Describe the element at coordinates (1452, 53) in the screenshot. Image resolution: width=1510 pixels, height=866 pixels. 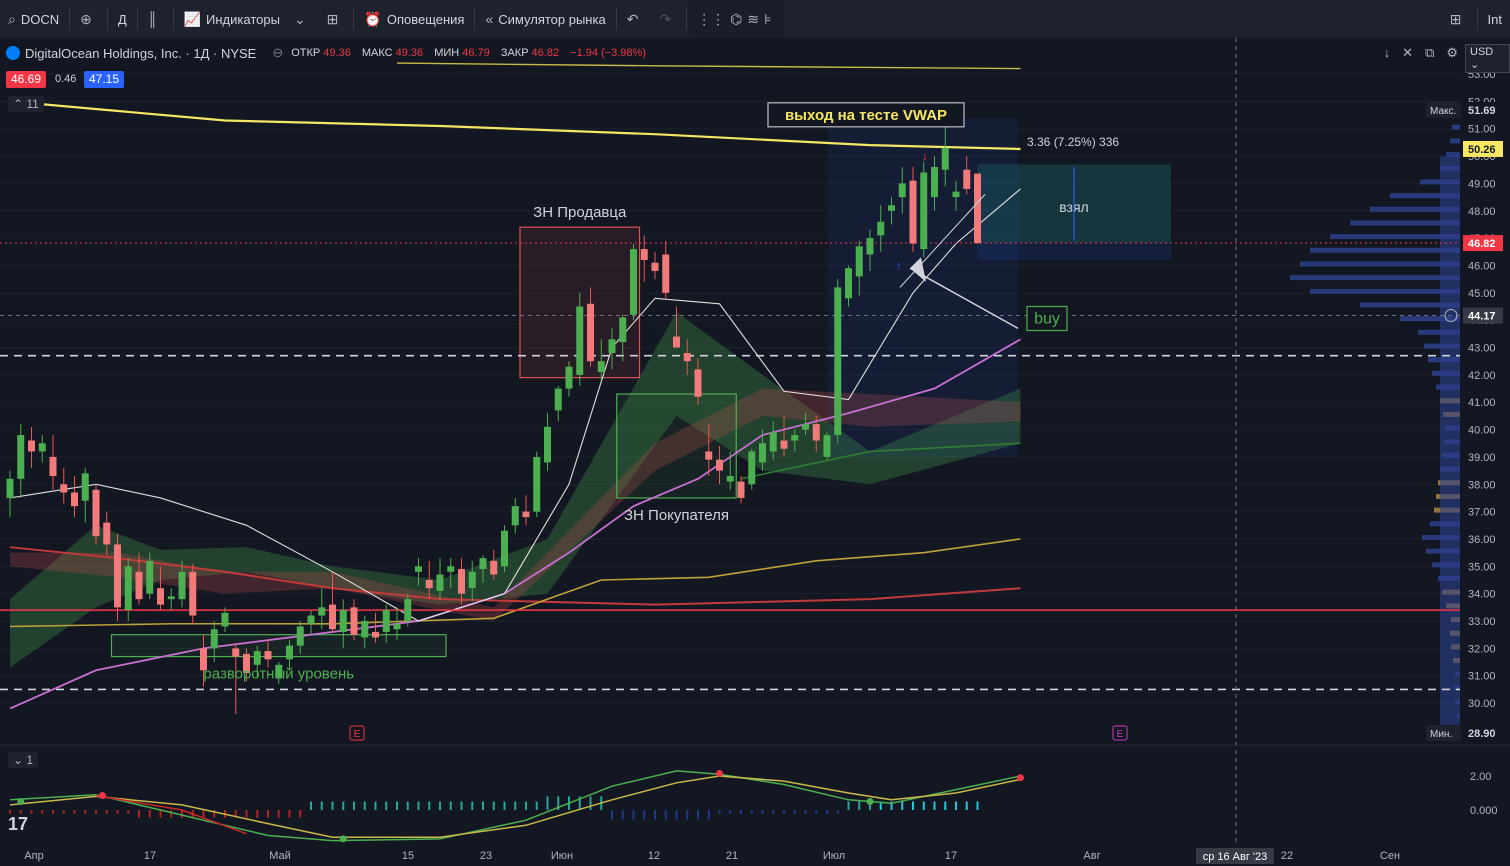
I see `settings-icon: ⚙` at that location.